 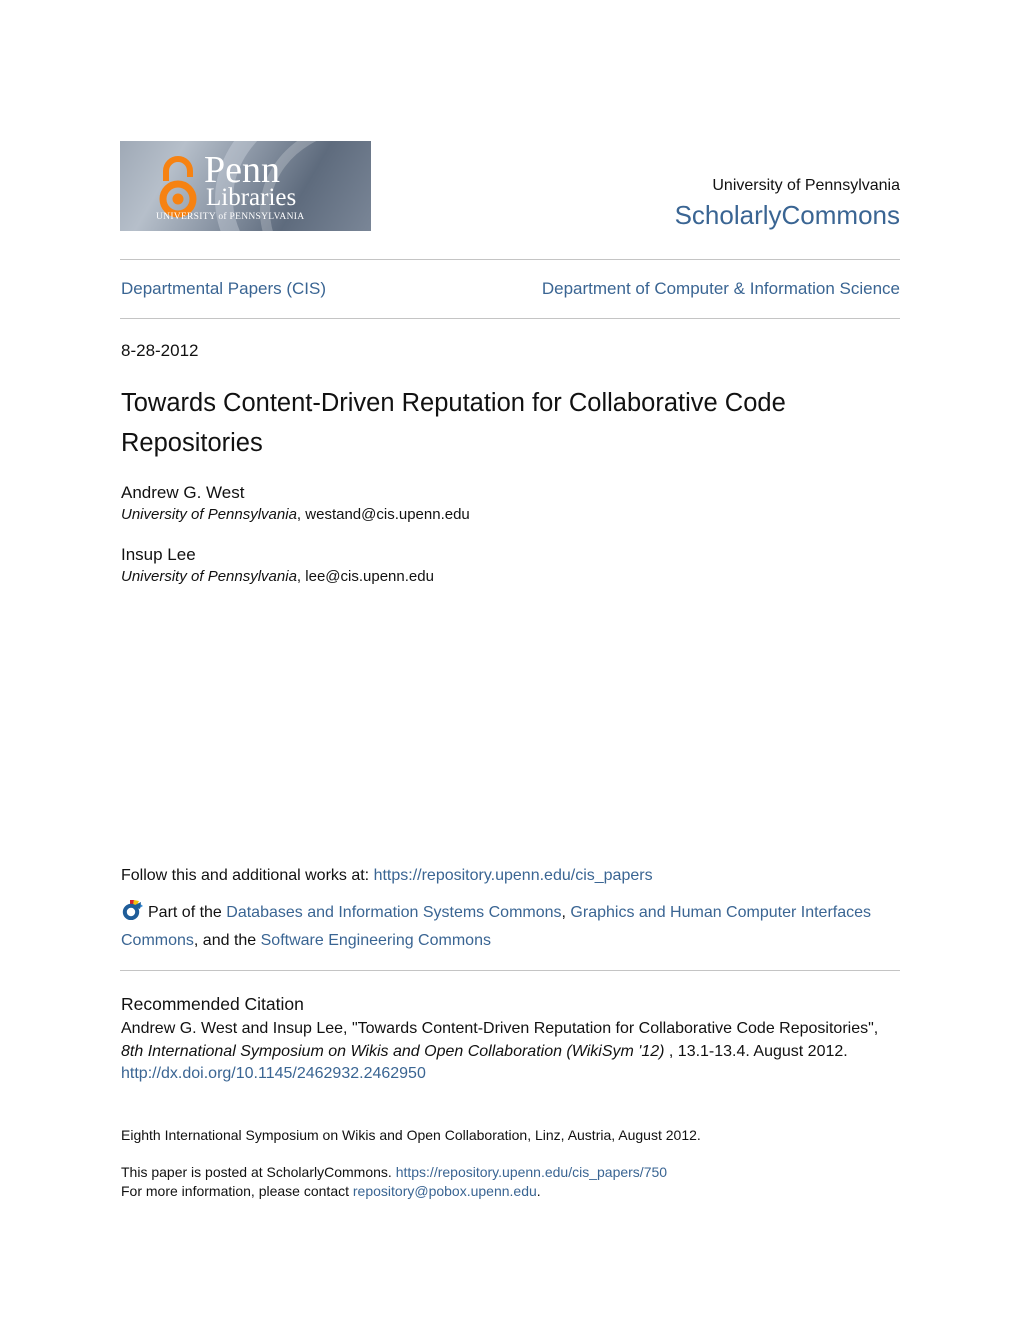 I want to click on contact-email-link: repository@pobox.upenn.edu, so click(x=445, y=1191).